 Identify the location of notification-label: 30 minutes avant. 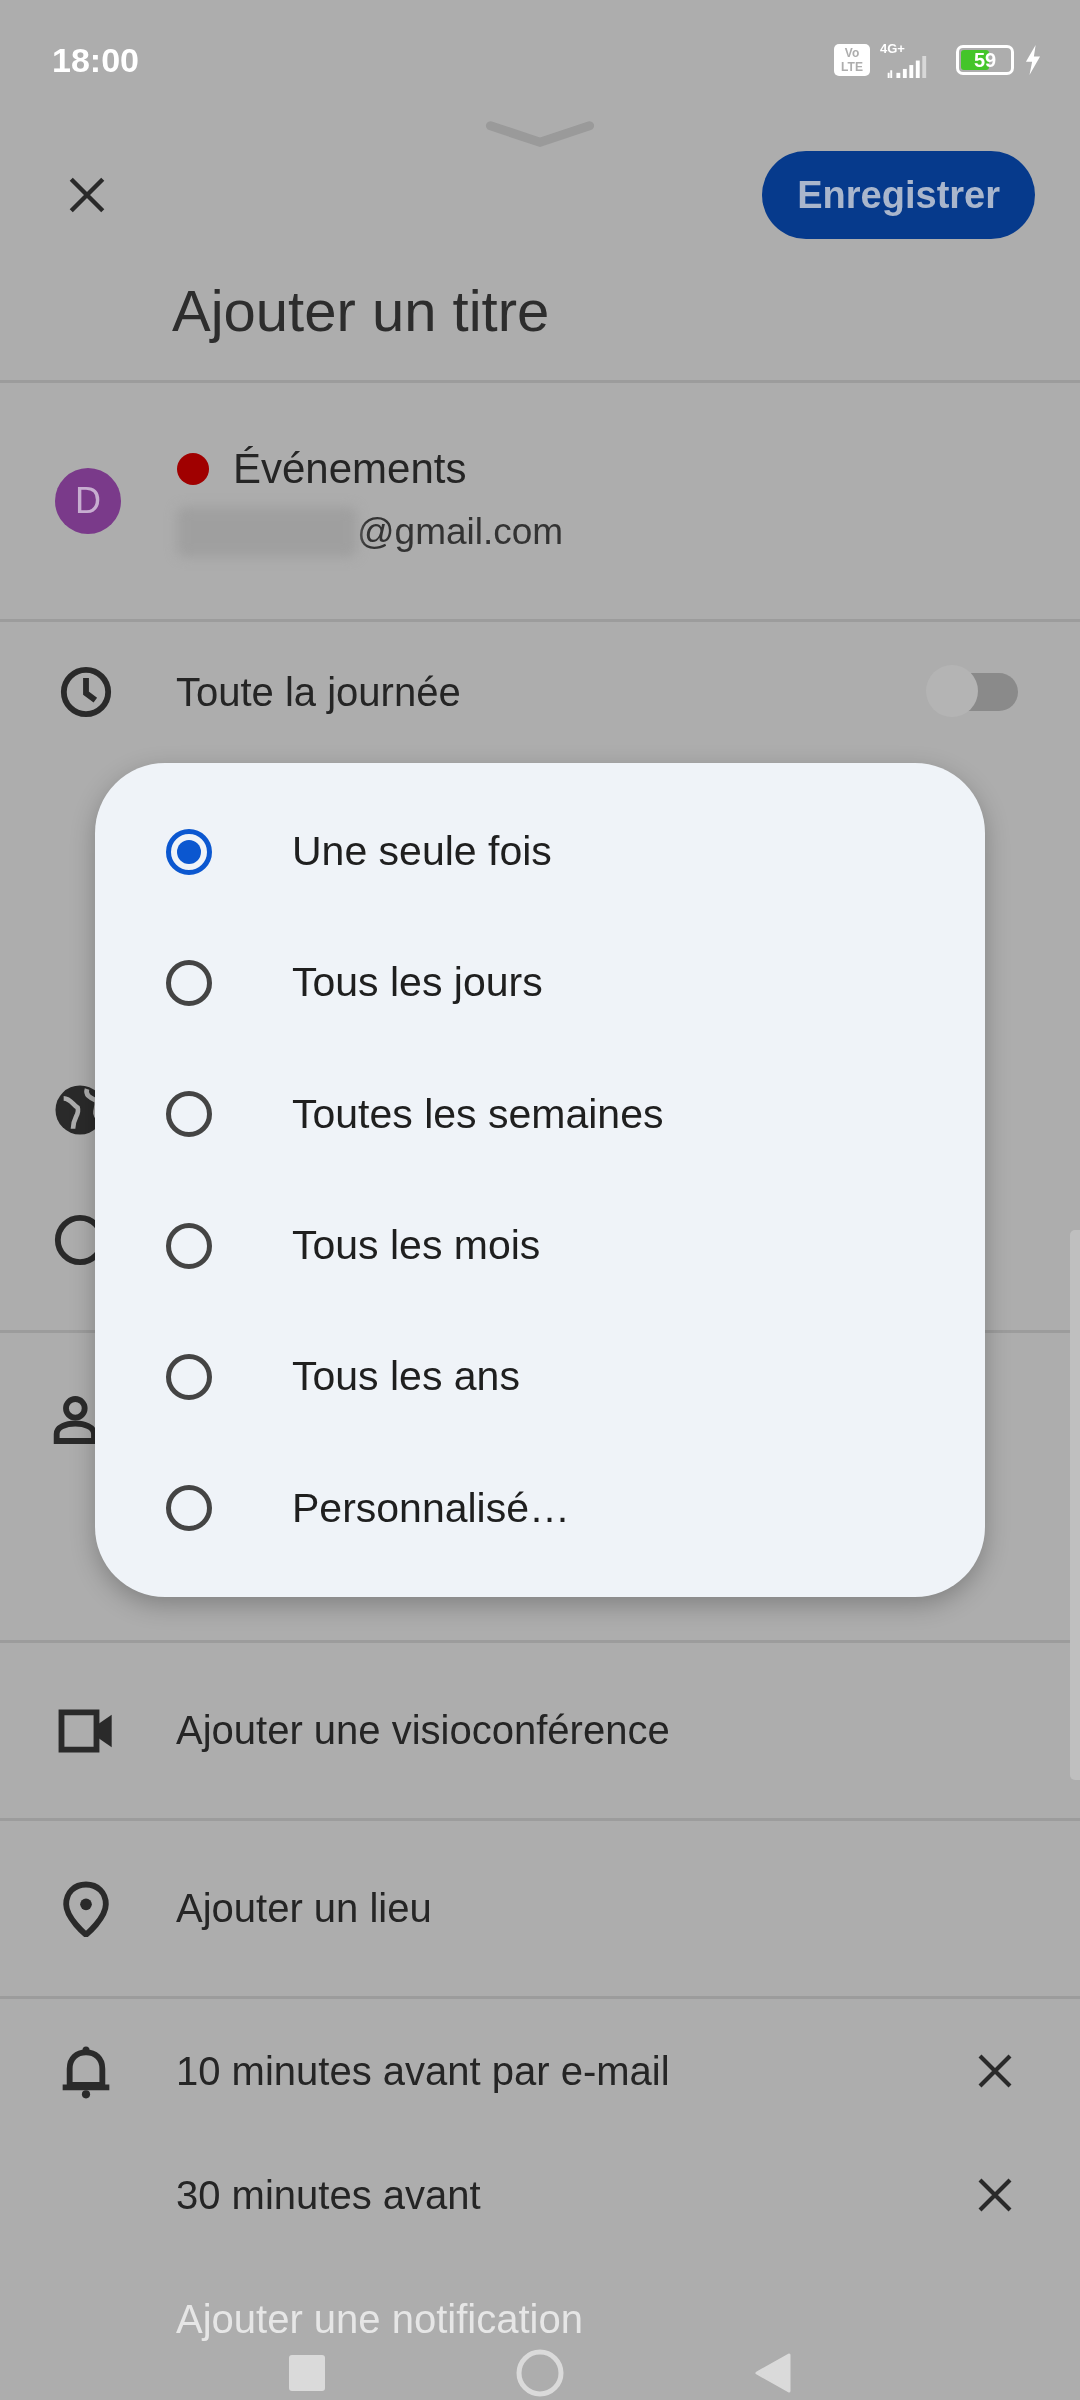
(328, 2195).